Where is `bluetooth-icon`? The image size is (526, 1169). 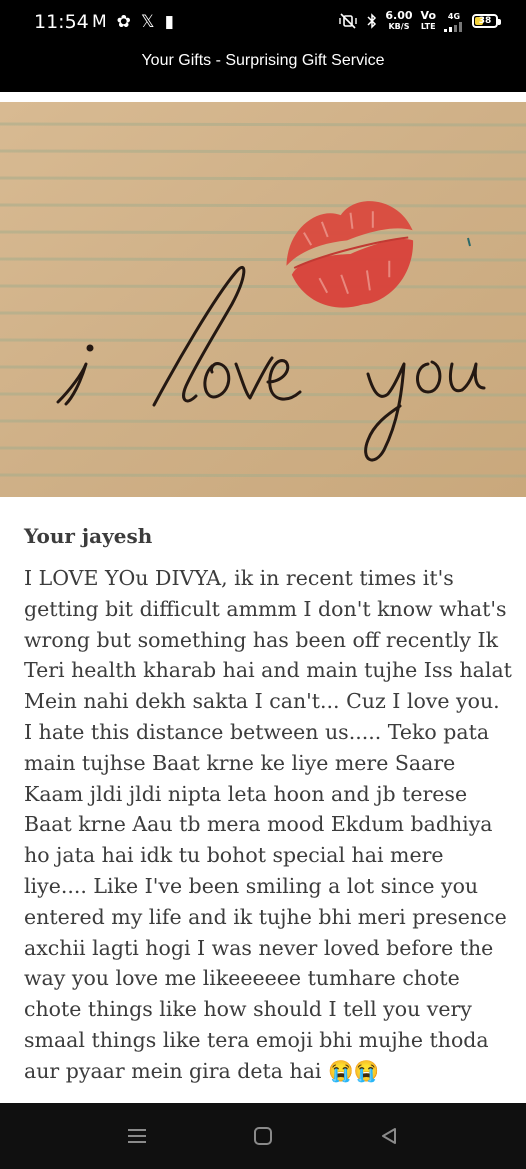 bluetooth-icon is located at coordinates (372, 21).